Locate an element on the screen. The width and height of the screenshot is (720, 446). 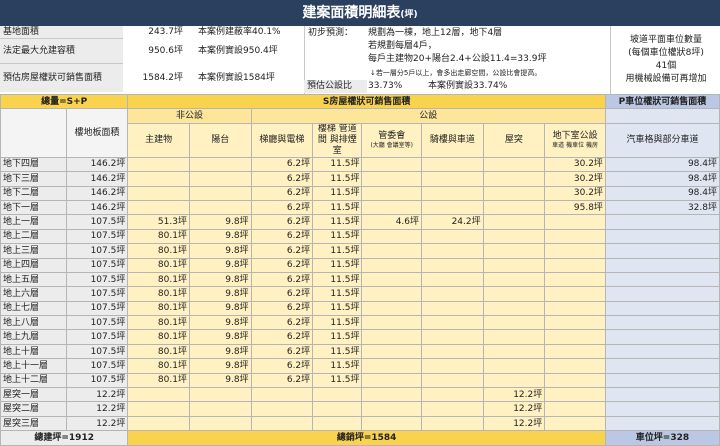
cell-floor: 屋突一層 is located at coordinates (33, 395).